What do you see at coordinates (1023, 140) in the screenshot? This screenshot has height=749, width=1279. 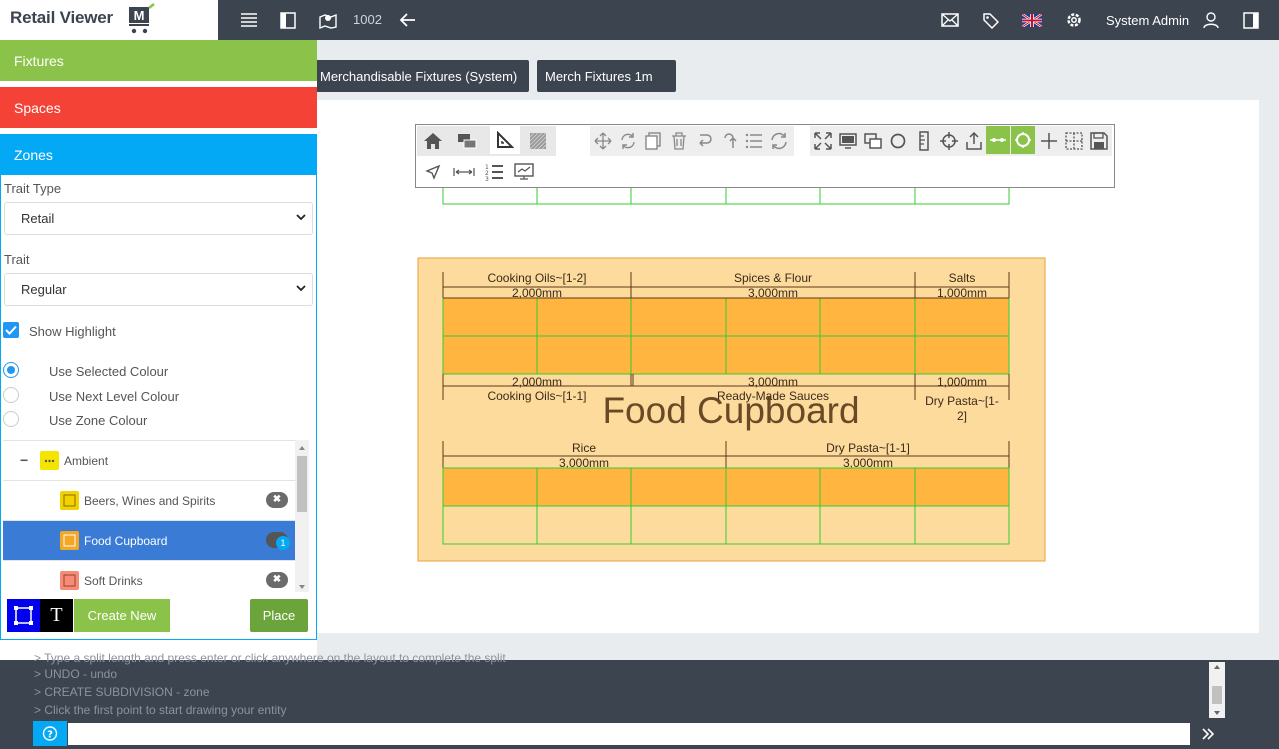 I see `snap-circle-icon` at bounding box center [1023, 140].